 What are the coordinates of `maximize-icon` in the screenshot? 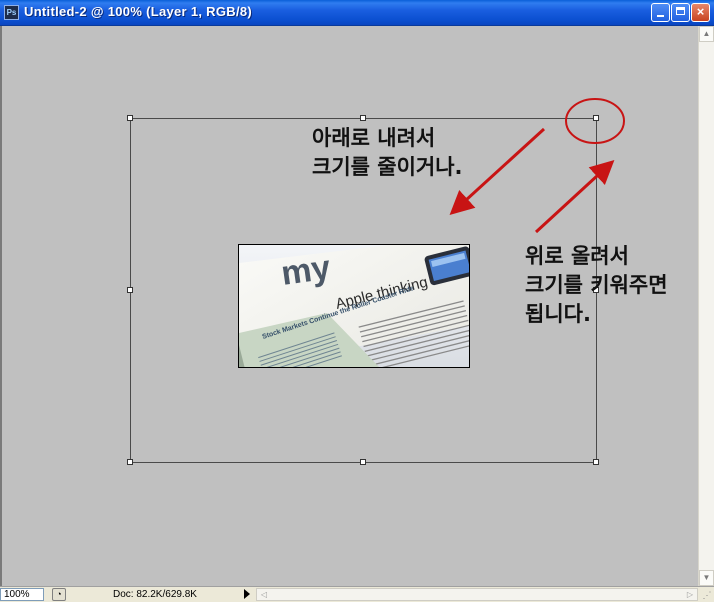 It's located at (680, 11).